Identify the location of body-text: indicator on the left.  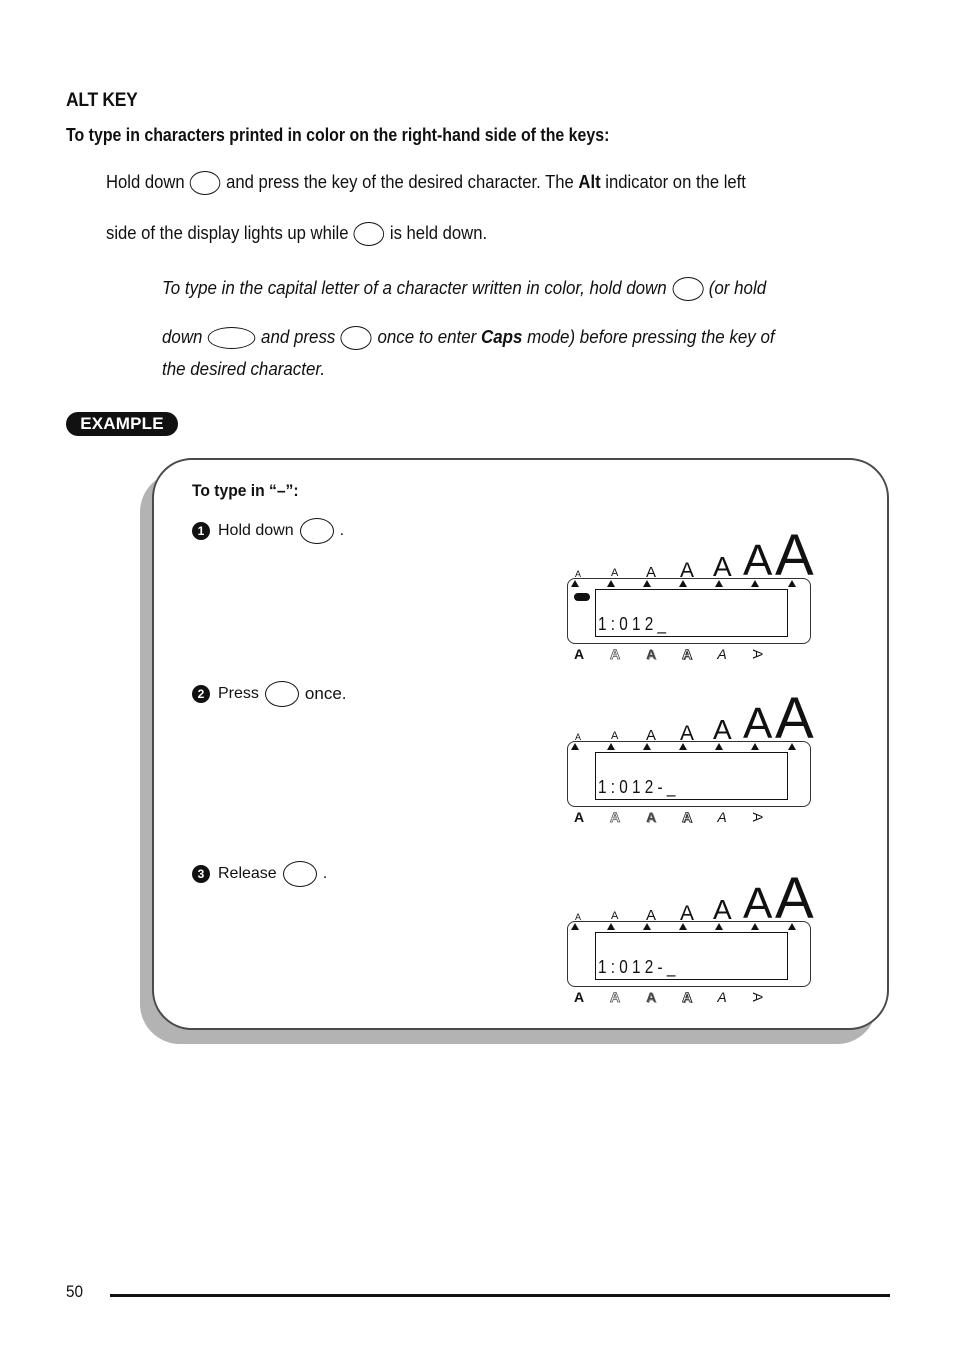
(675, 181).